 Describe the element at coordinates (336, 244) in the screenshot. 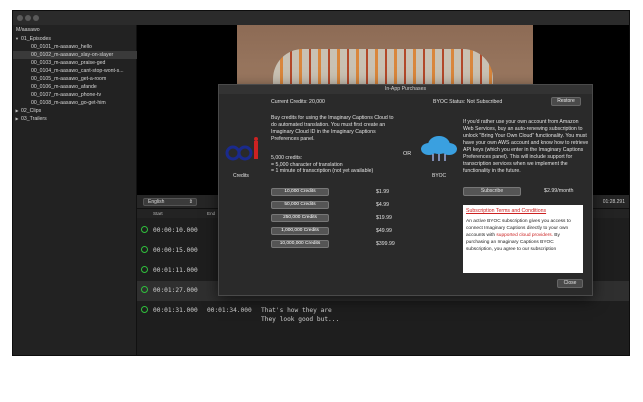

I see `credit-package-row: 10,000,000 Credits $399.99` at that location.